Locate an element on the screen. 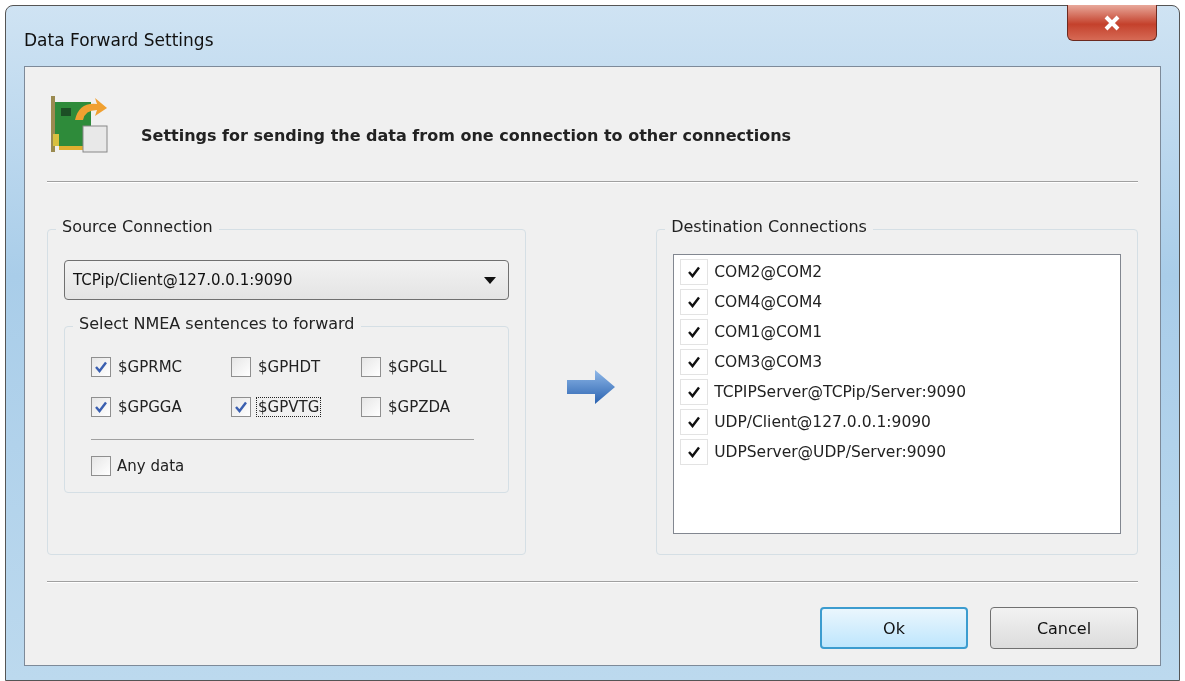  header-text: Settings for sending the data from one connection to other connections is located at coordinates (466, 135).